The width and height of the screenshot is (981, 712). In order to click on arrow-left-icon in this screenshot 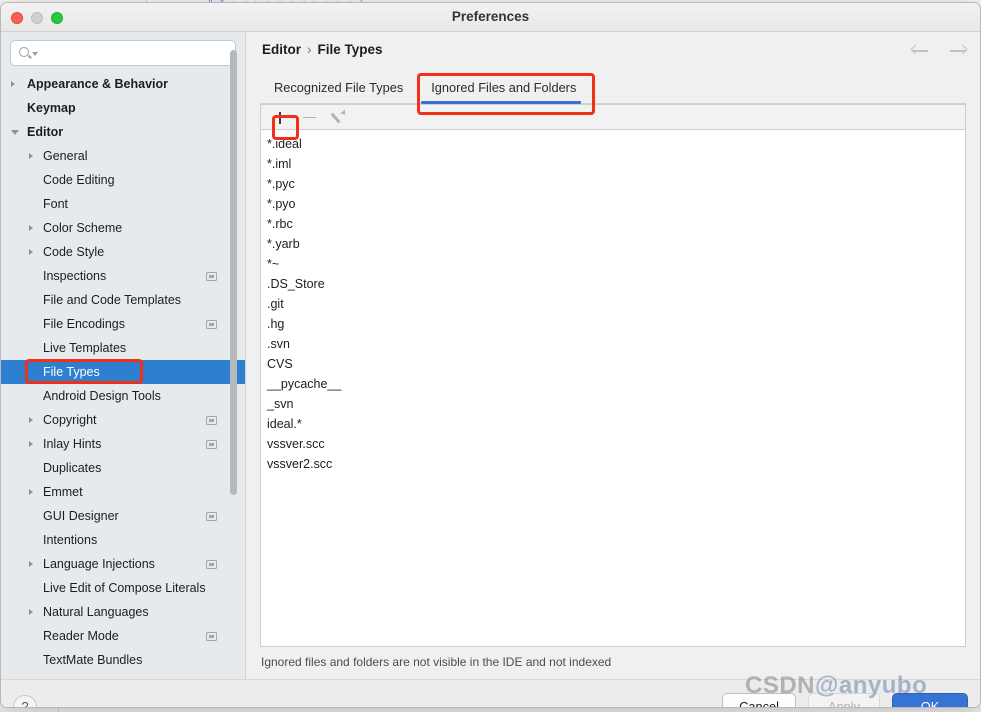, I will do `click(920, 51)`.